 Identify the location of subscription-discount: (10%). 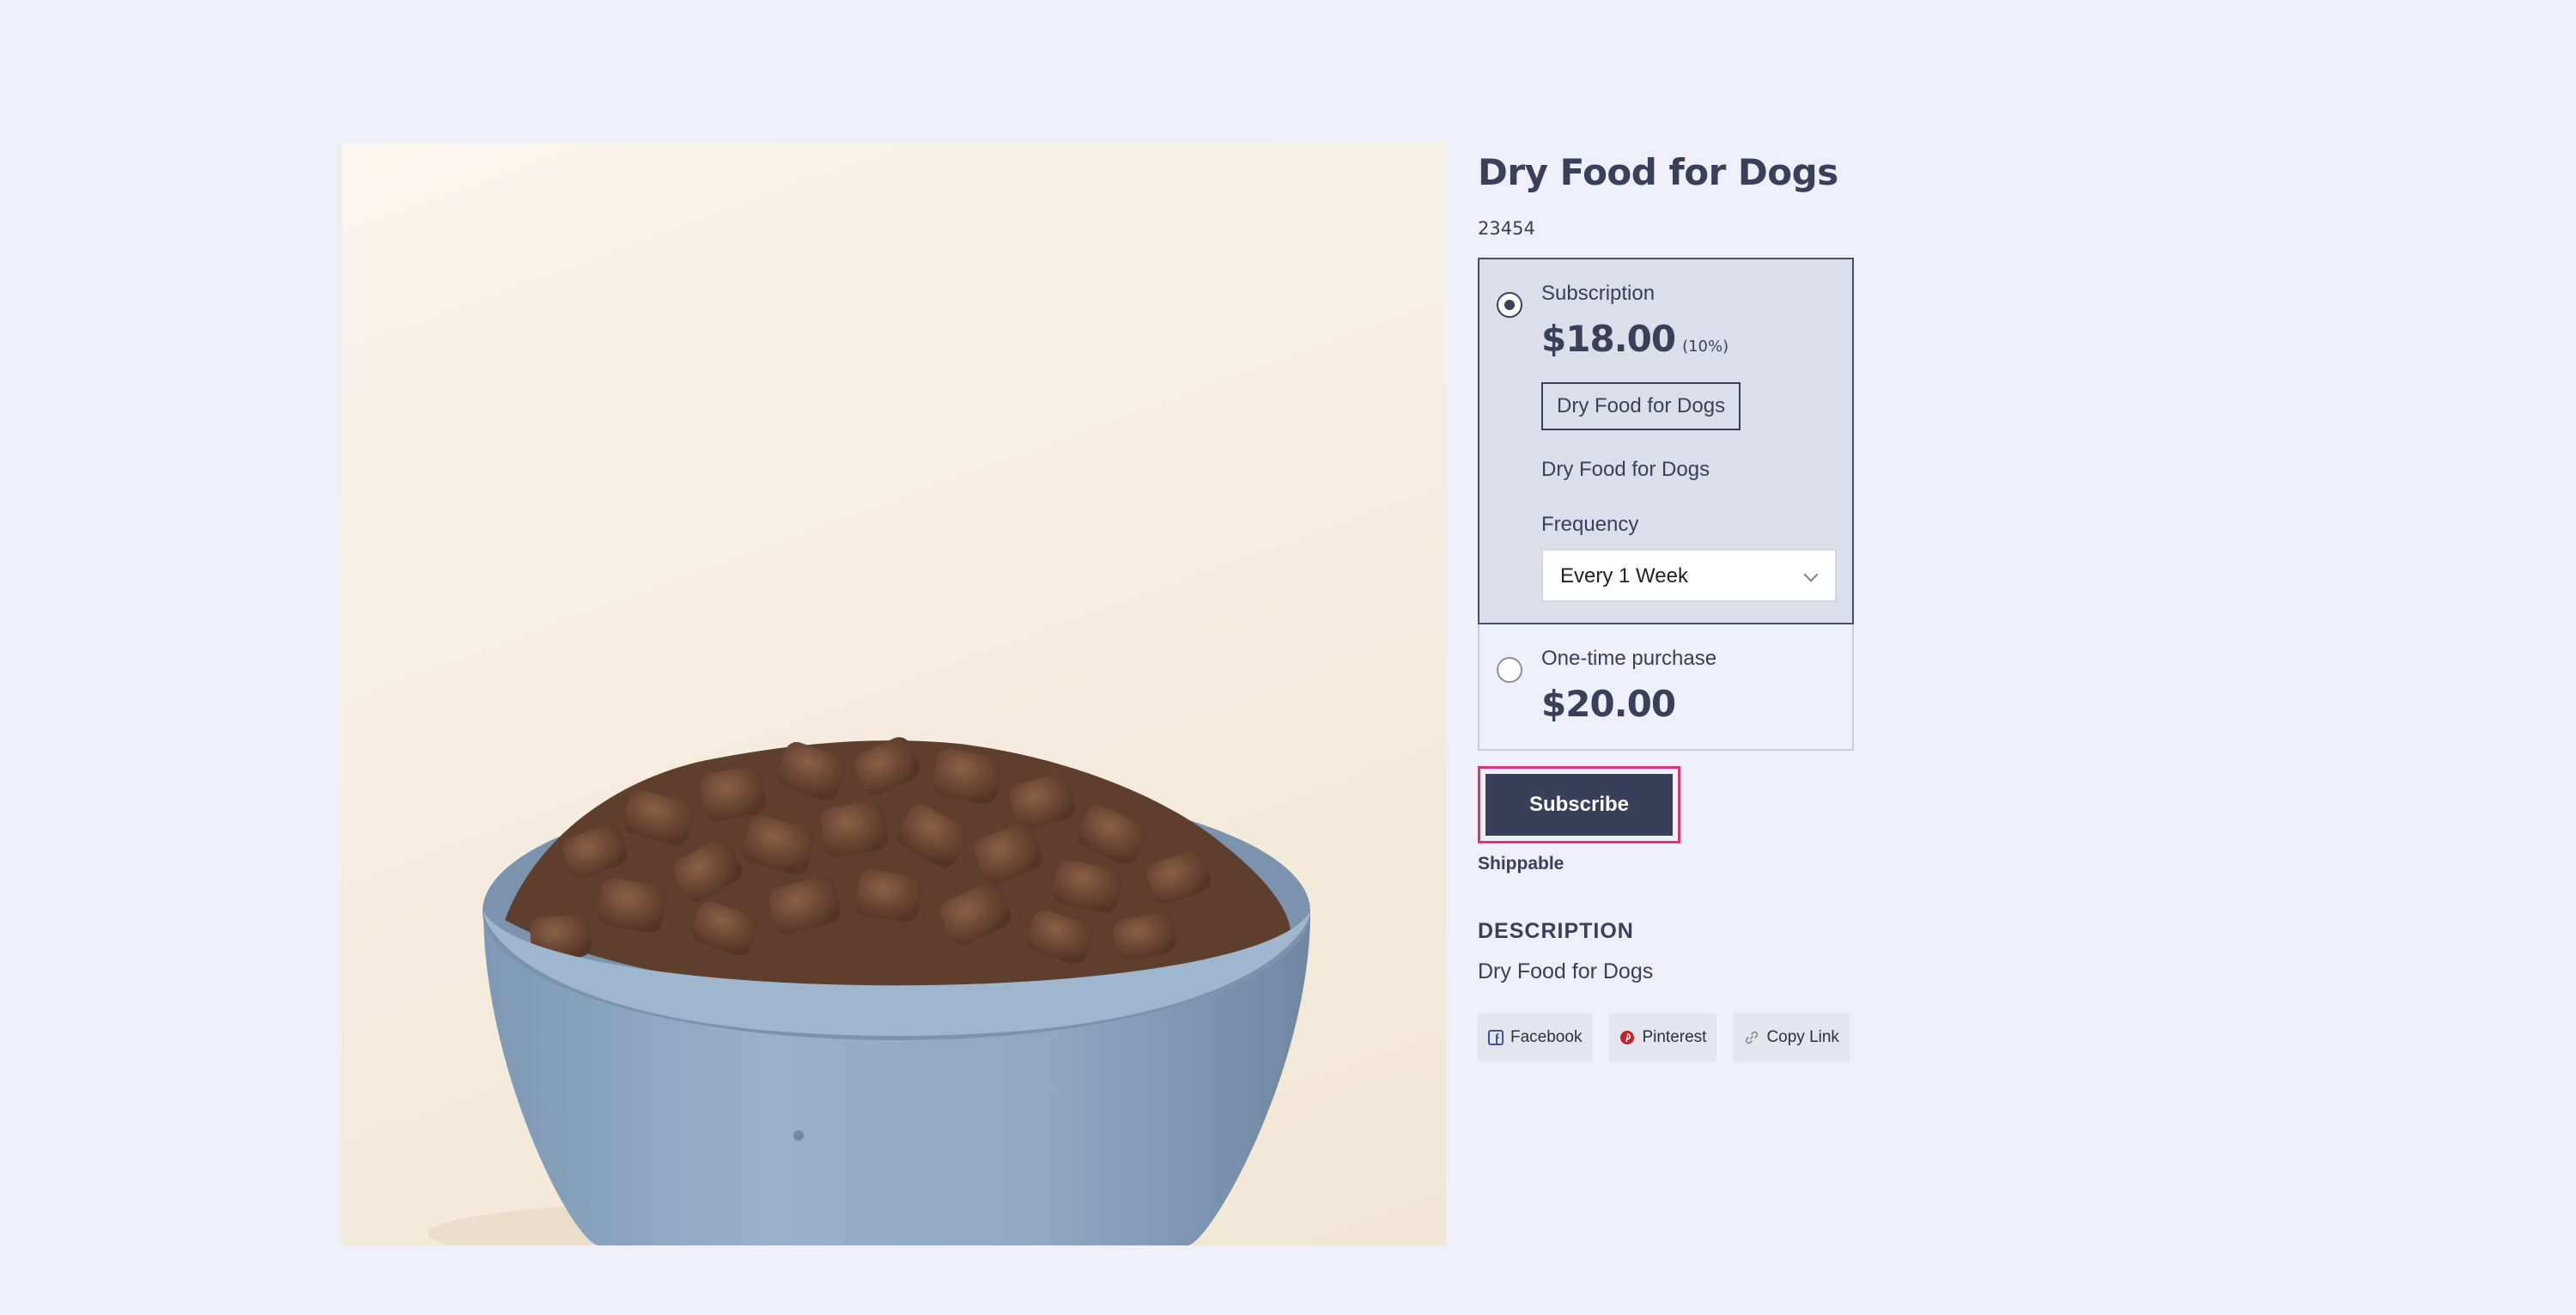
(1705, 347).